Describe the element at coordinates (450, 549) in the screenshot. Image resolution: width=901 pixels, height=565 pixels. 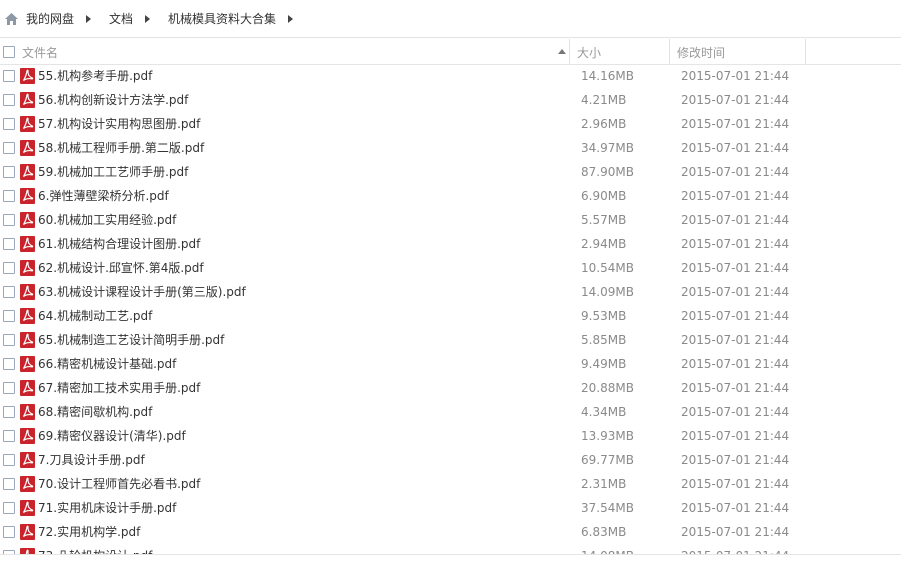
I see `file-row: 73.凸轮机构设计.pdf 14.08MB 2015-07-01 21:44` at that location.